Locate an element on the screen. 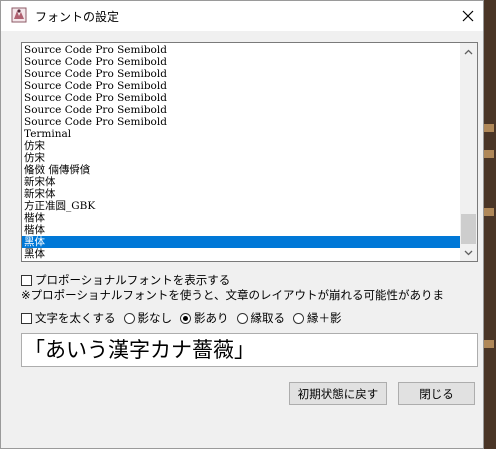 The height and width of the screenshot is (449, 496). font-list-item: 偹傚 倆傳僢僋 is located at coordinates (241, 170).